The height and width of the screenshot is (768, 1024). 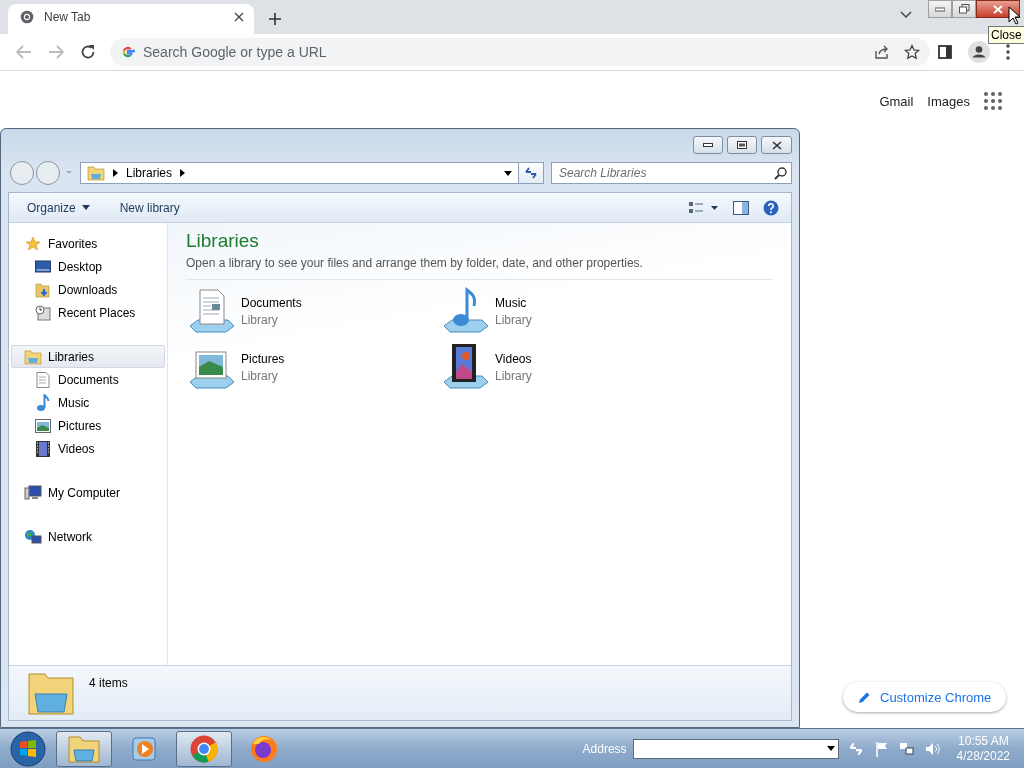 I want to click on maximize-icon, so click(x=742, y=145).